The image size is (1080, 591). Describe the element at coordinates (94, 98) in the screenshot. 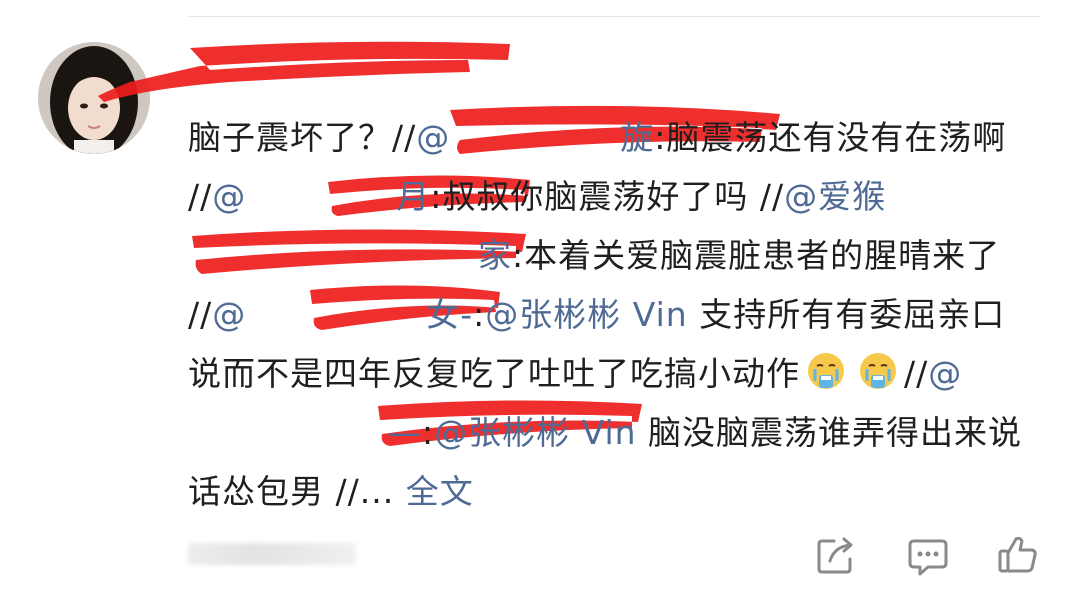

I see `avatar` at that location.